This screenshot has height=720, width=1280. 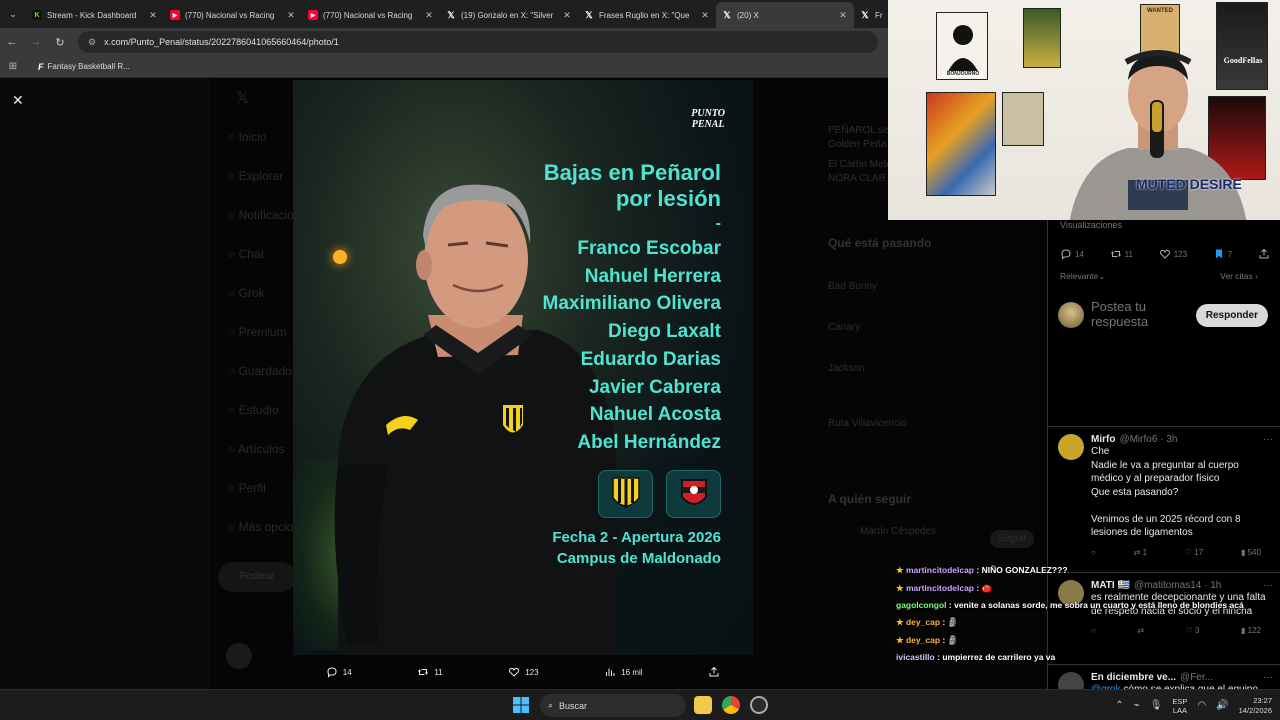 I want to click on reply-stat: ○, so click(x=1093, y=552).